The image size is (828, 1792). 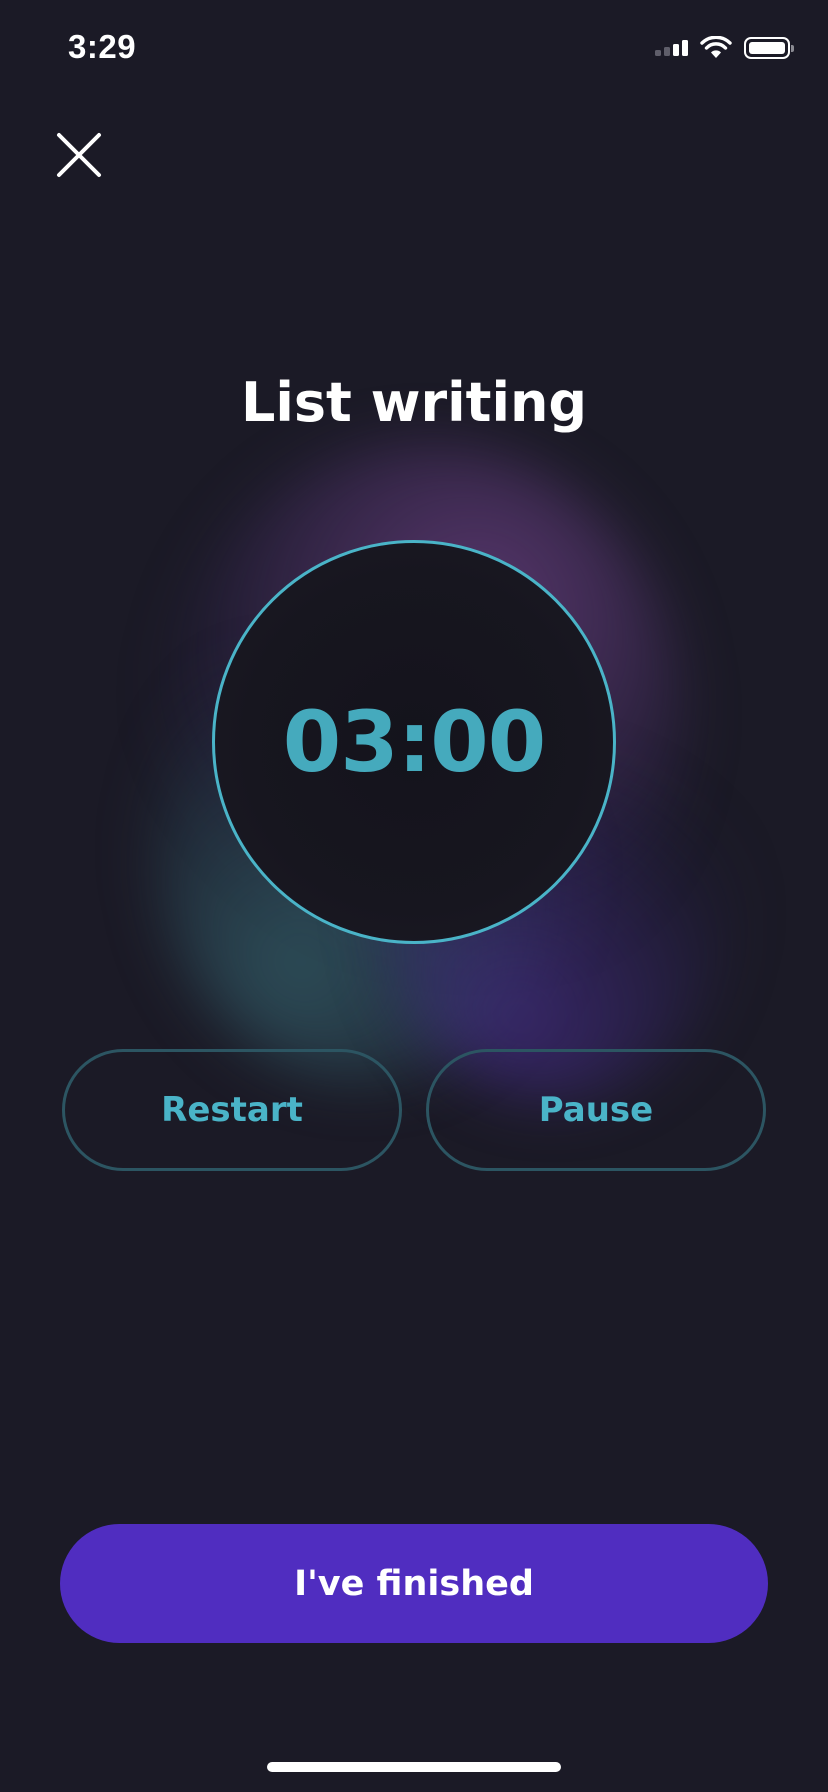 I want to click on exercise-title: List writing, so click(x=414, y=402).